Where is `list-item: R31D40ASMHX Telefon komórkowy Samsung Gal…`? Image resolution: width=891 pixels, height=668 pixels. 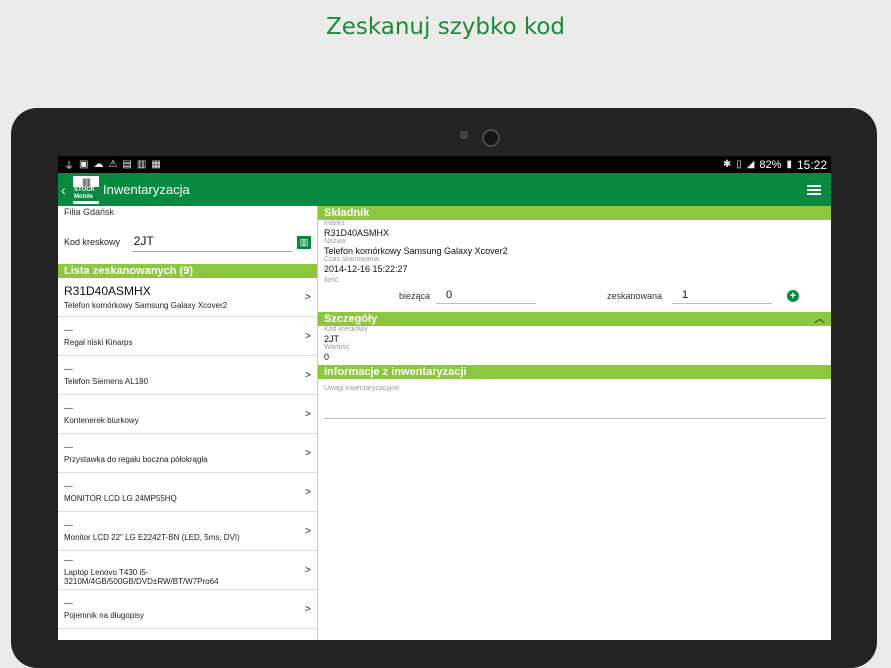 list-item: R31D40ASMHX Telefon komórkowy Samsung Gal… is located at coordinates (187, 297).